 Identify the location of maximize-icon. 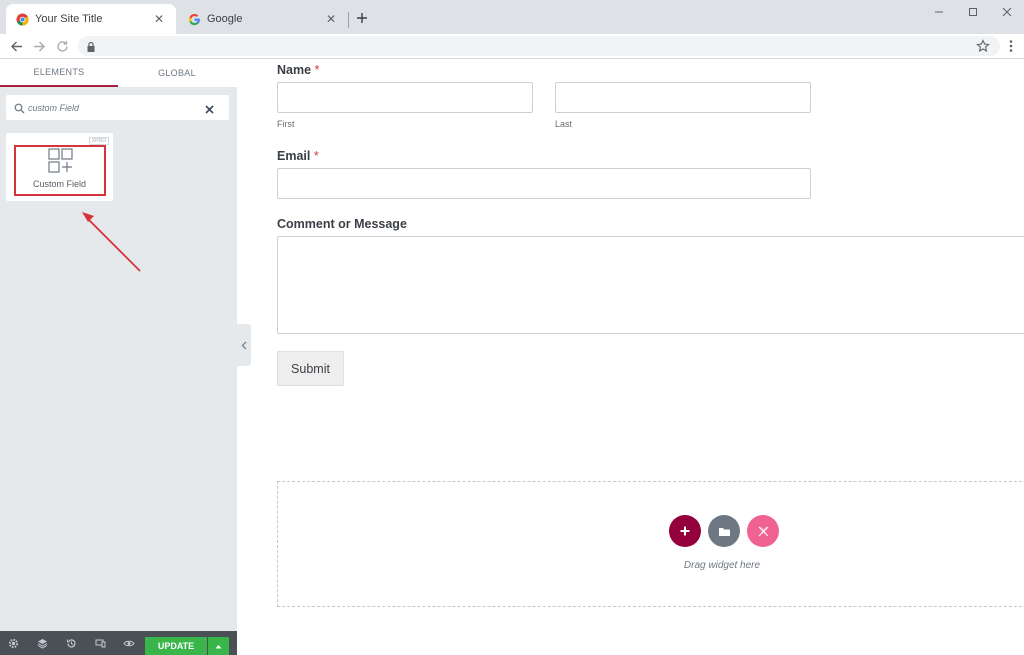
(973, 12).